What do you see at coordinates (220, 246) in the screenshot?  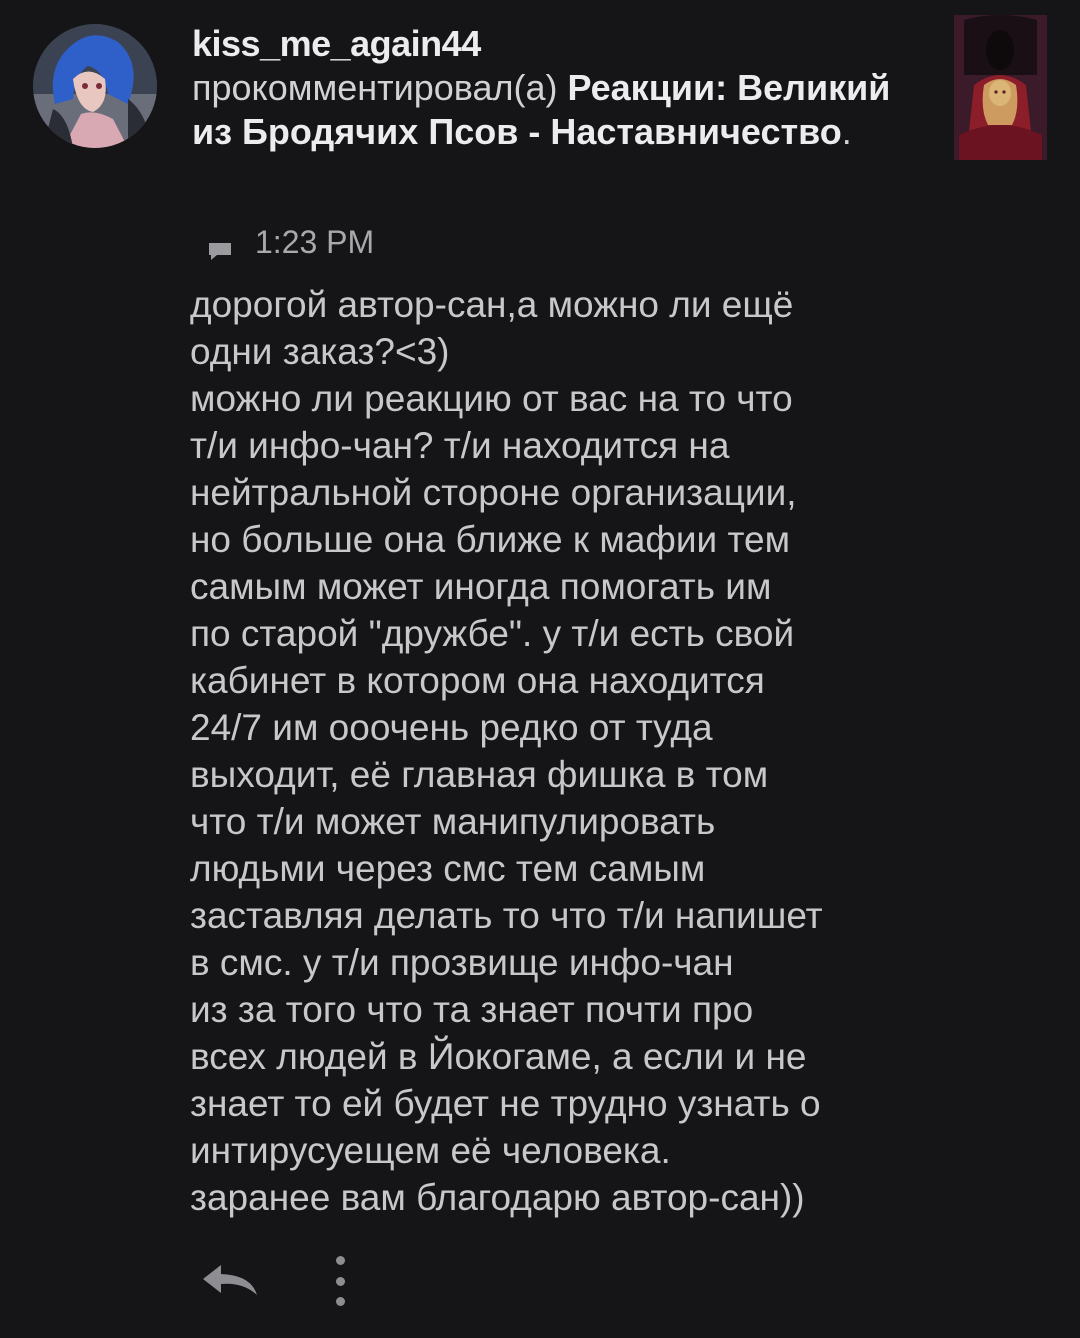 I see `comment-icon` at bounding box center [220, 246].